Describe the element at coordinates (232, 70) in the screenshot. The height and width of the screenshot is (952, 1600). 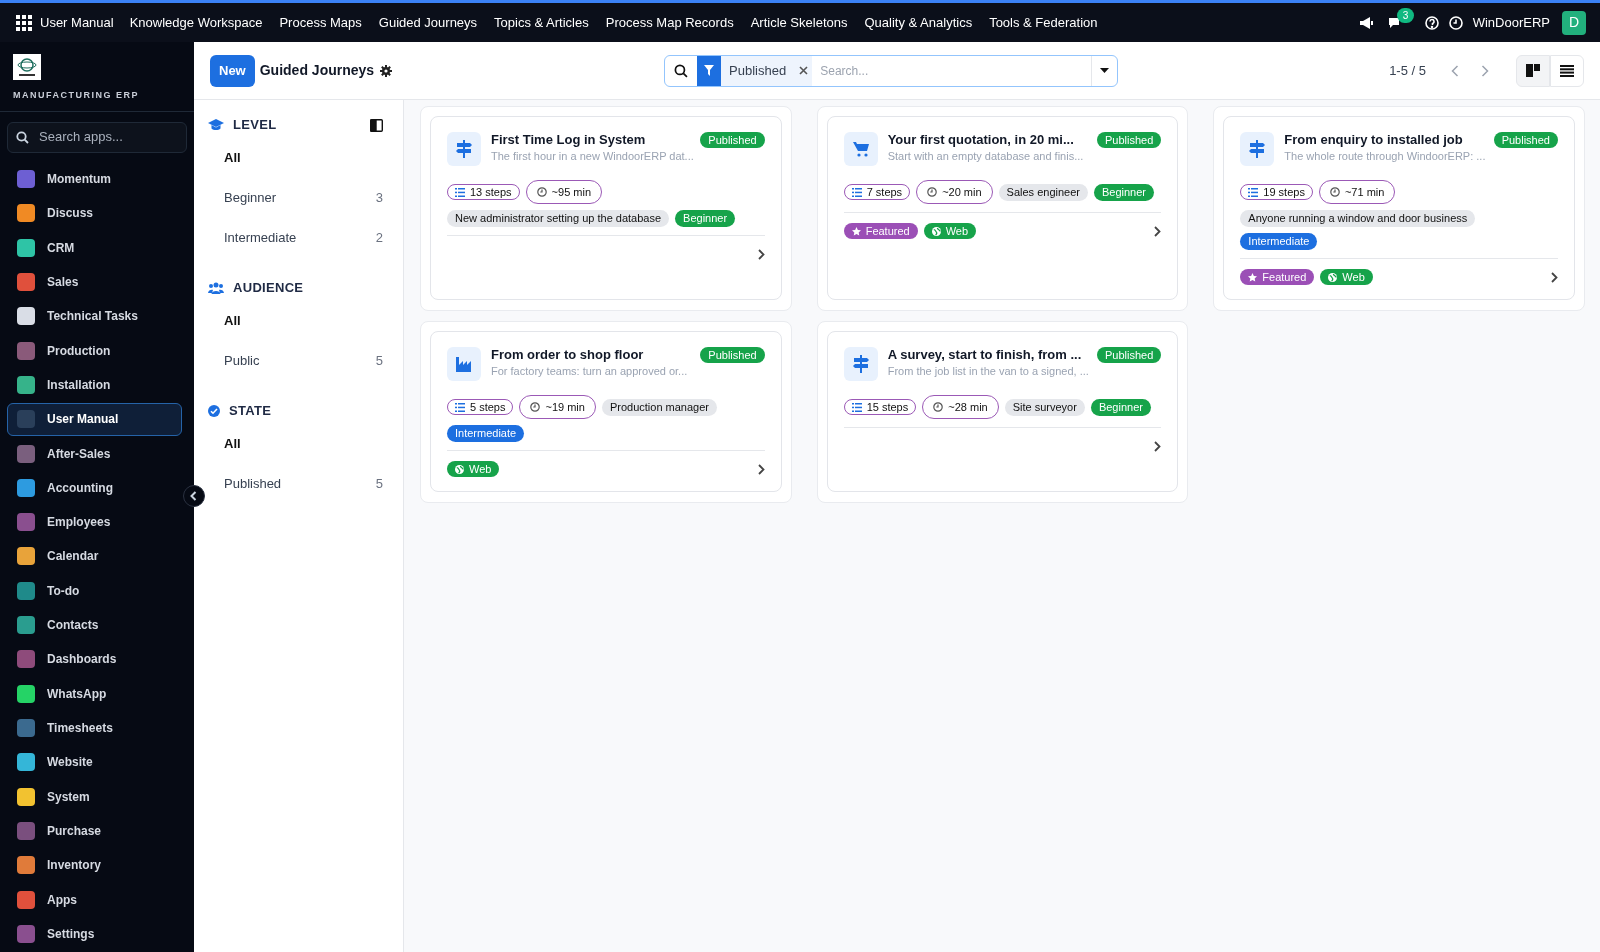
I see `new-button: New` at that location.